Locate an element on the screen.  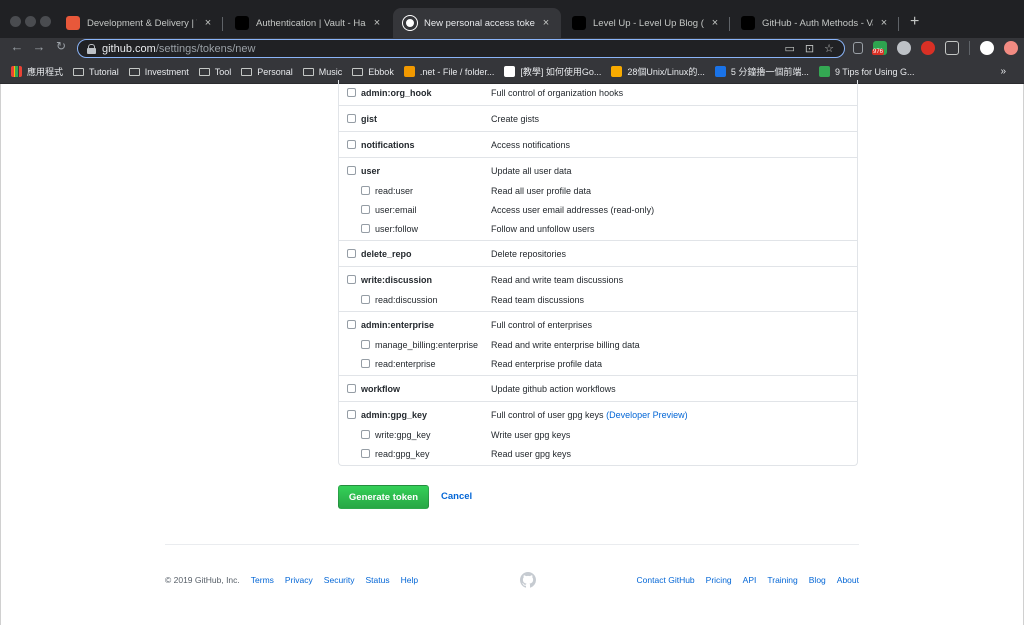
tab-1: Development & Delivery | Trello × is located at coordinates (139, 23).